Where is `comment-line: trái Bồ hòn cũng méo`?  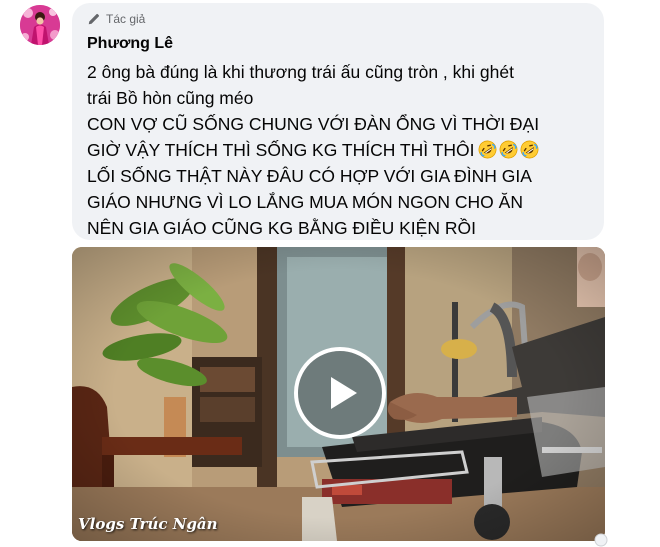 comment-line: trái Bồ hòn cũng méo is located at coordinates (170, 98).